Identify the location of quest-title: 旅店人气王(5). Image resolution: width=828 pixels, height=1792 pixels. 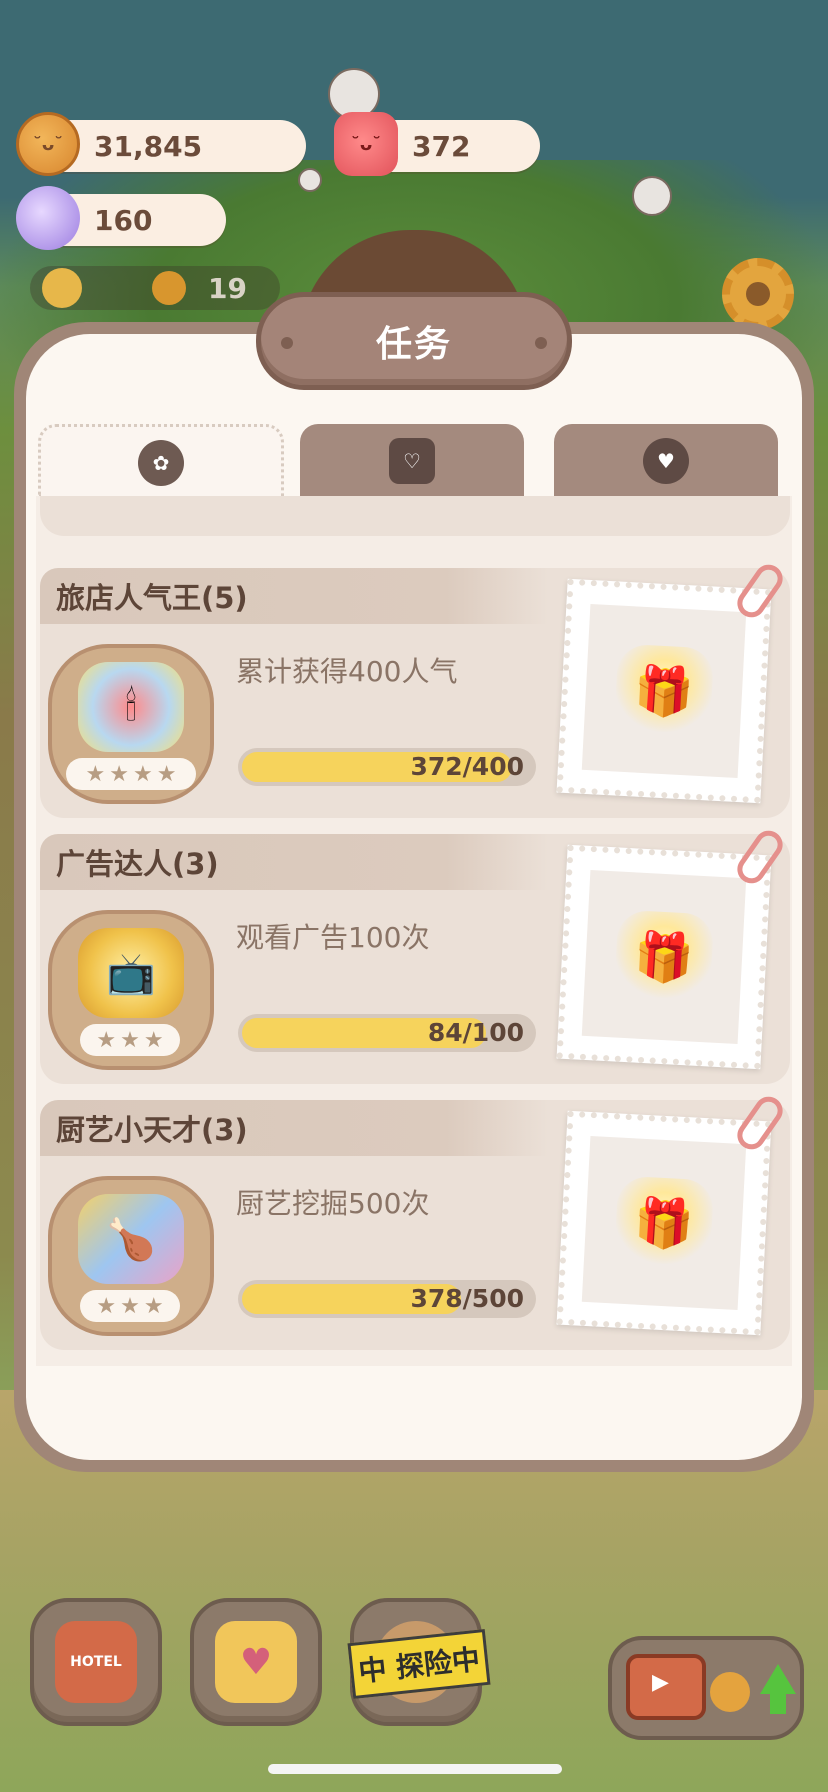
(152, 598).